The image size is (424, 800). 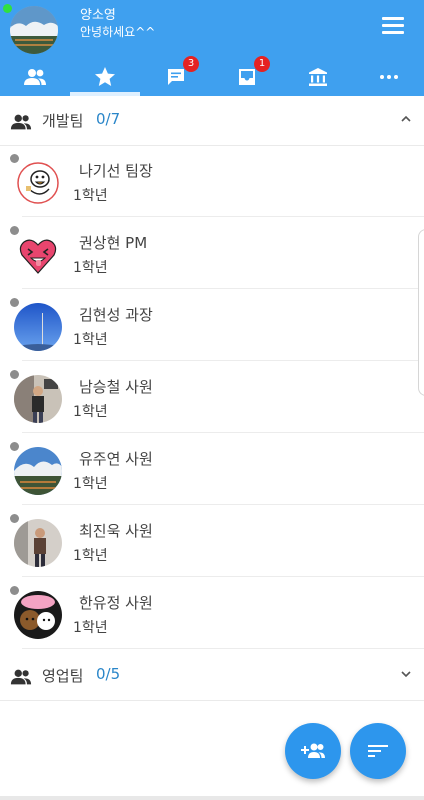 What do you see at coordinates (212, 469) in the screenshot?
I see `member-row: 유주연 사원 1학년` at bounding box center [212, 469].